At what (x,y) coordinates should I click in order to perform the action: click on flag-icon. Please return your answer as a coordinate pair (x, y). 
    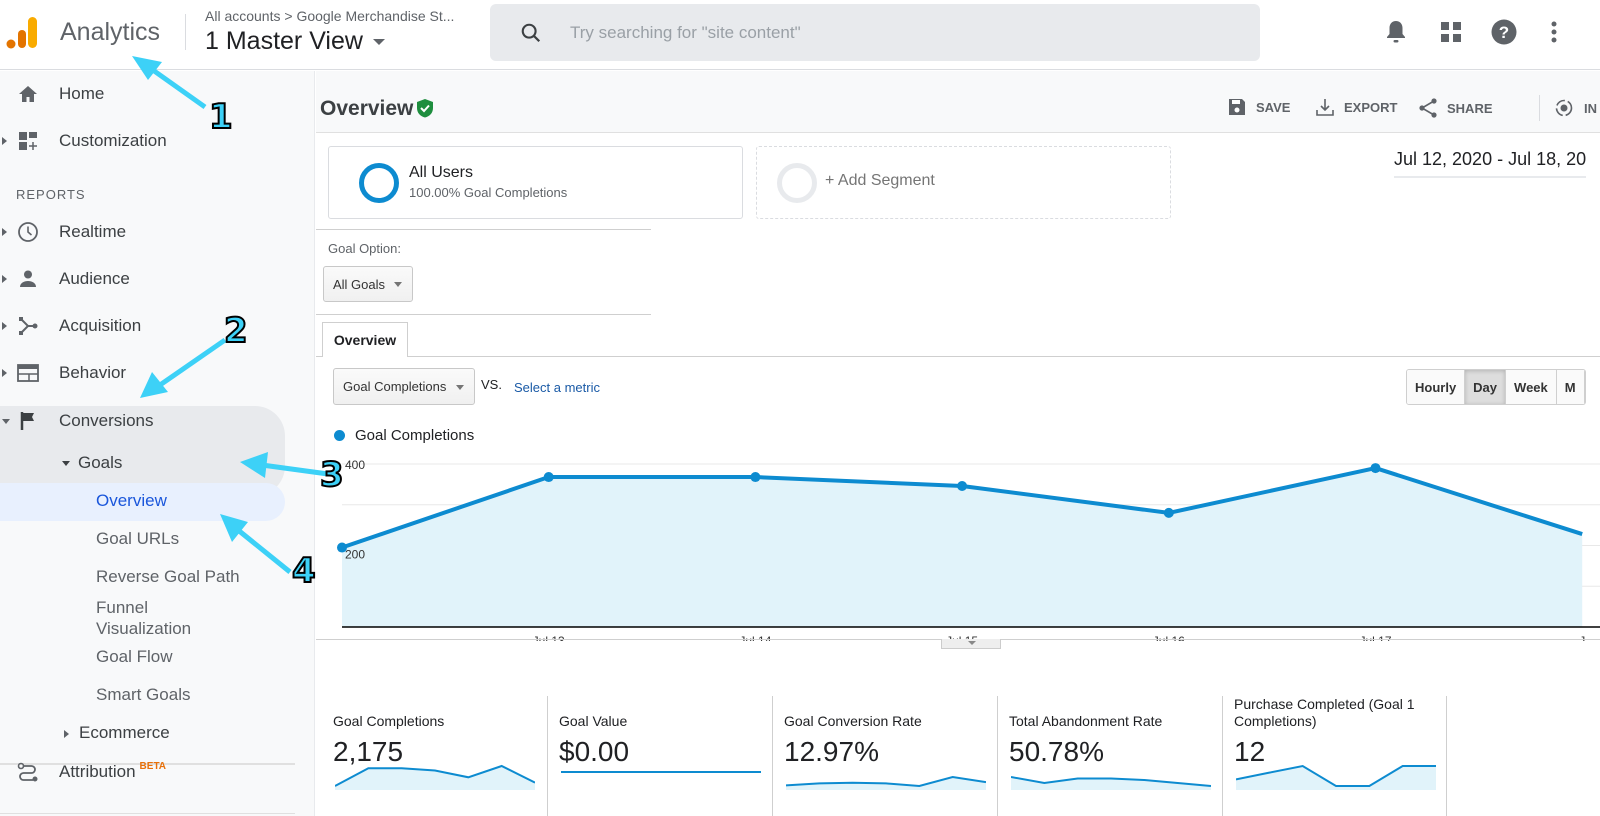
    Looking at the image, I should click on (28, 421).